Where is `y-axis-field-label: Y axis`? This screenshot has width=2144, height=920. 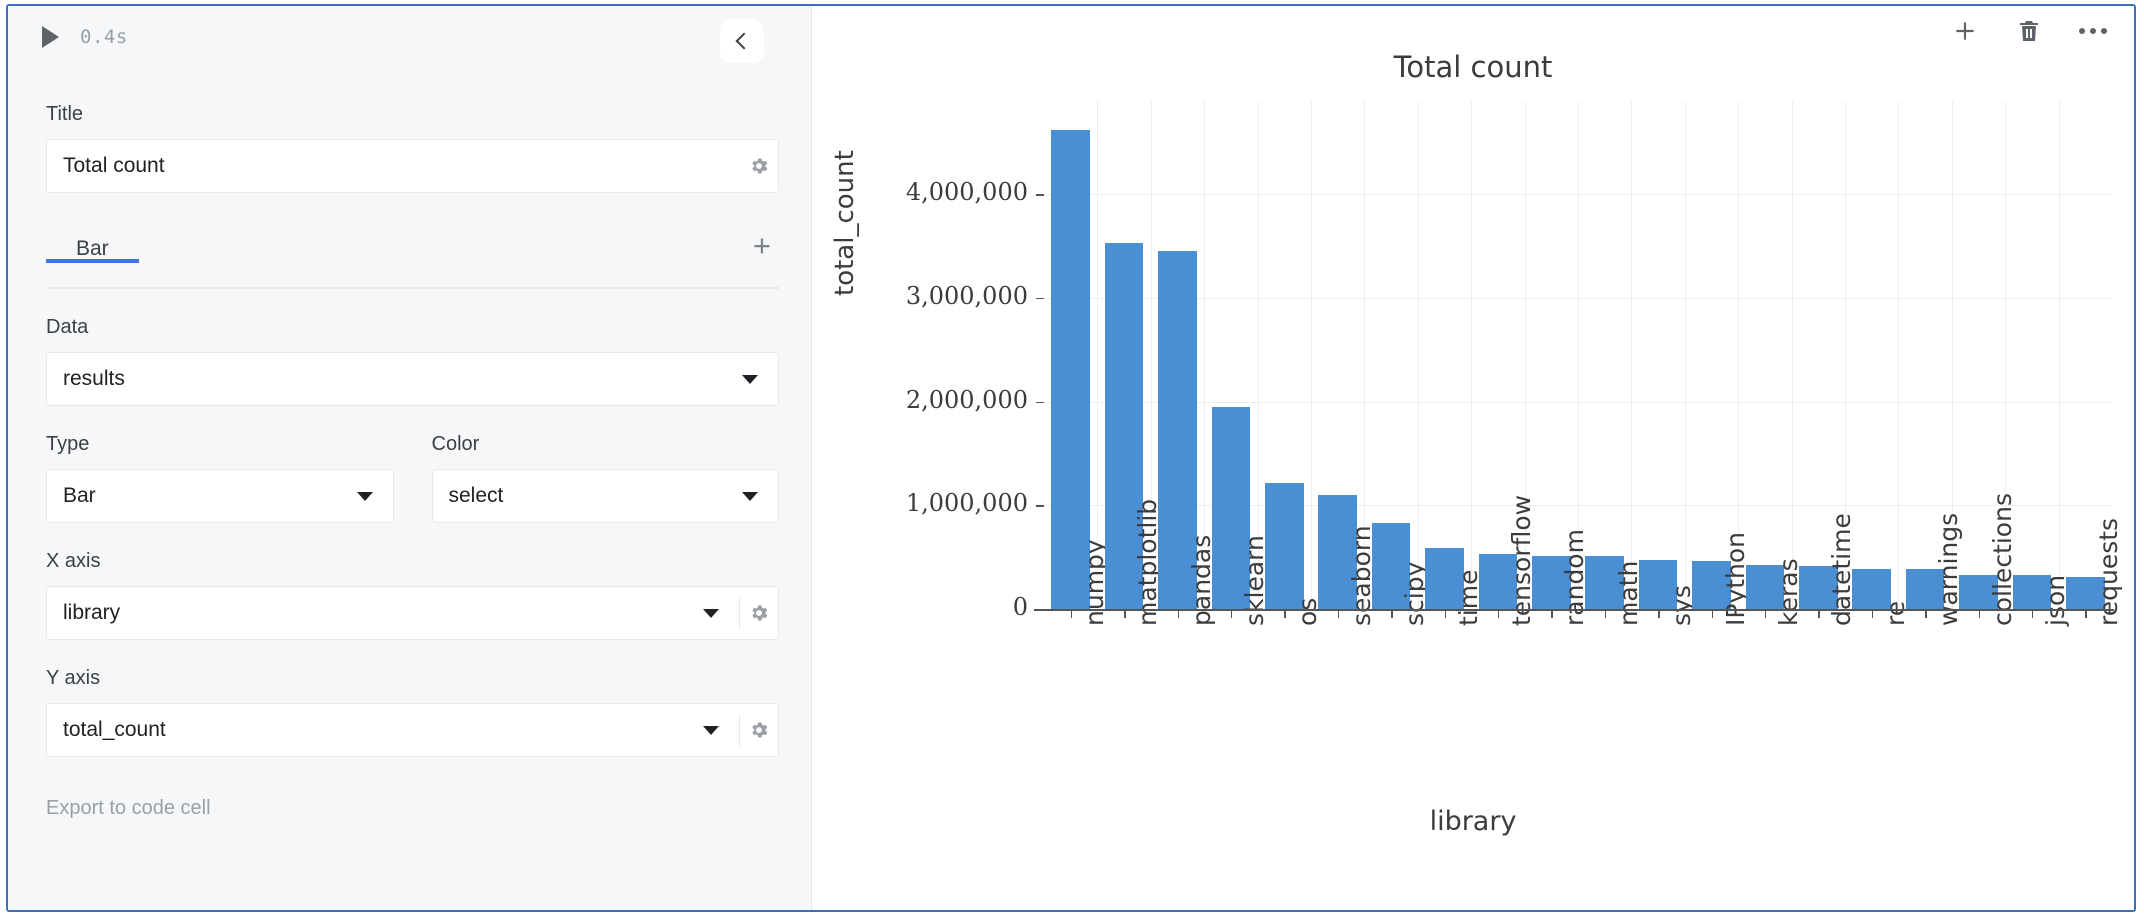
y-axis-field-label: Y axis is located at coordinates (73, 678).